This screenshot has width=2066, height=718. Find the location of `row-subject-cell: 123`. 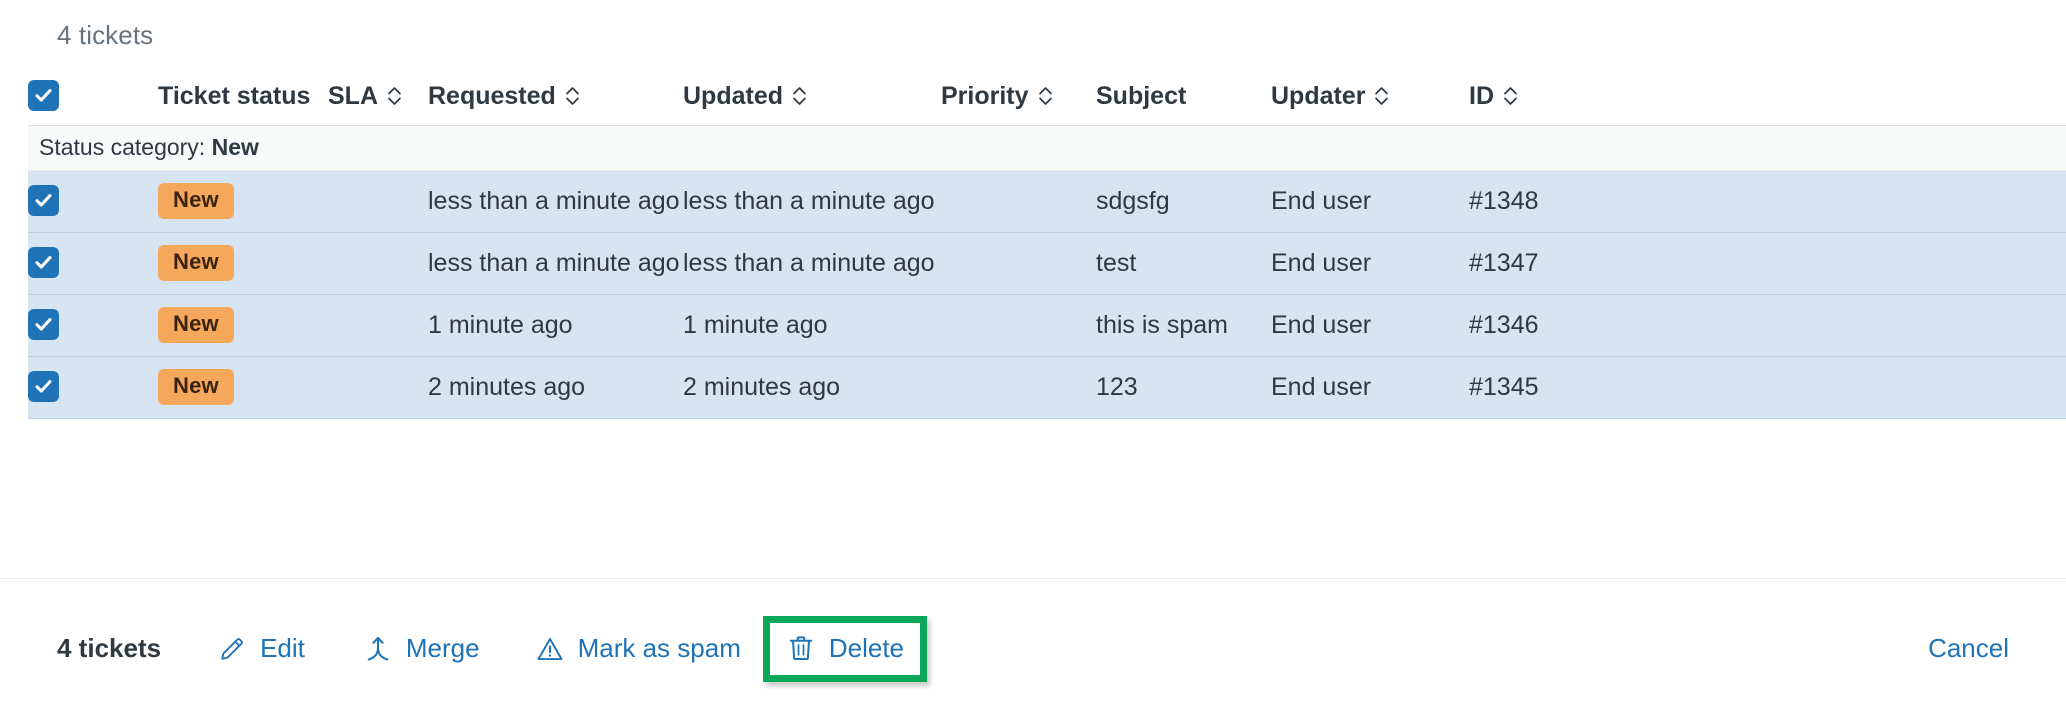

row-subject-cell: 123 is located at coordinates (1183, 387).